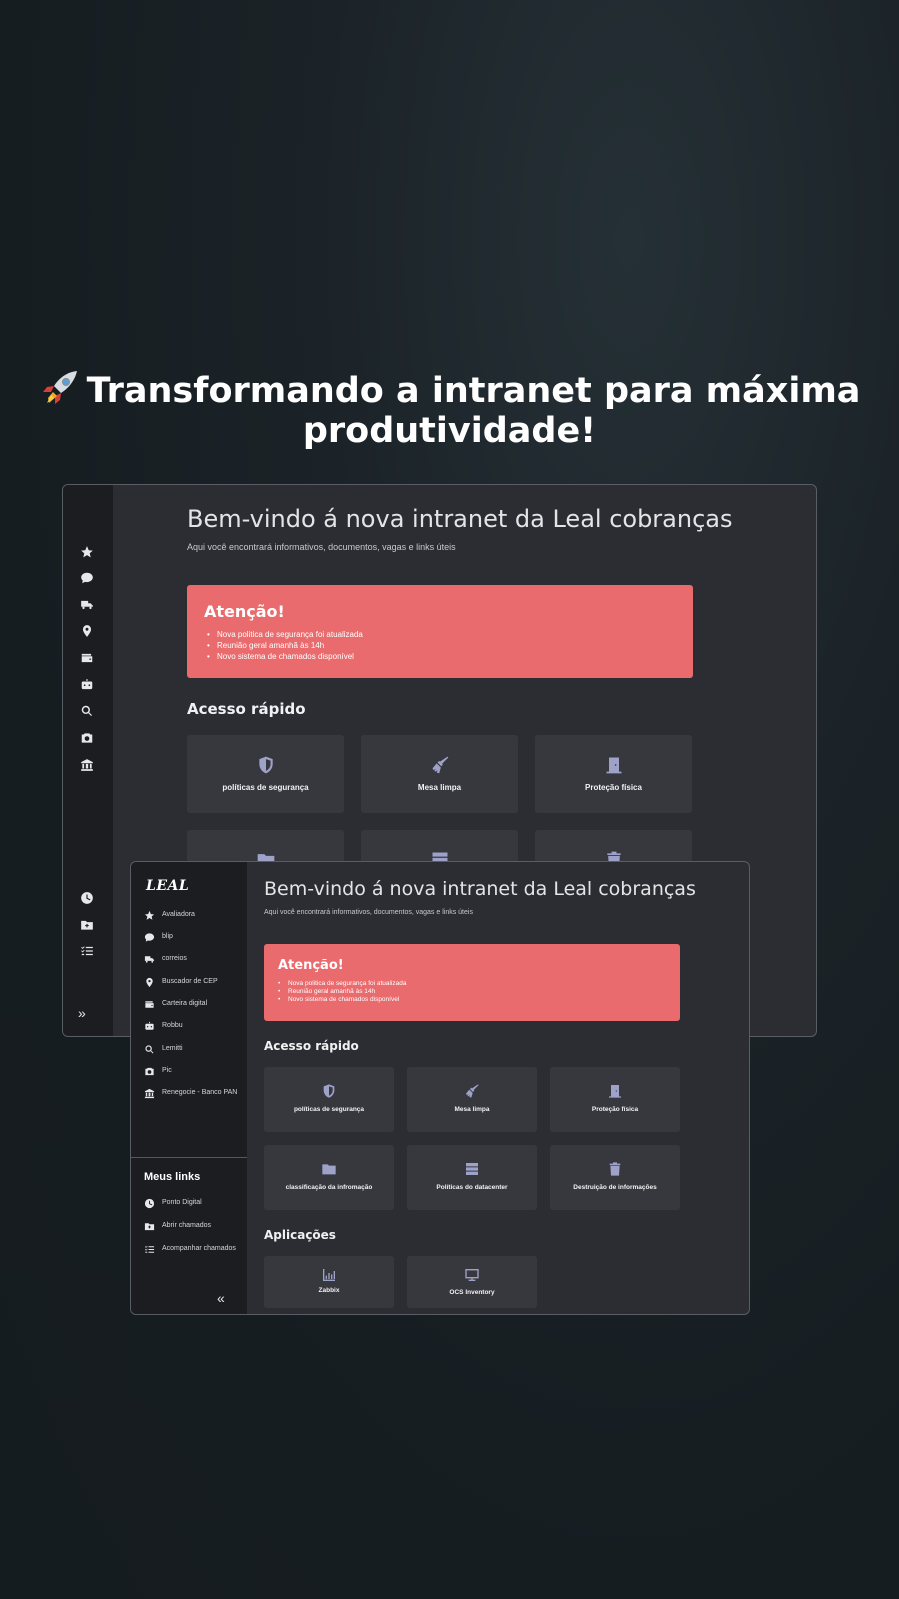  I want to click on card-info-classification: classificação da infromação, so click(329, 1177).